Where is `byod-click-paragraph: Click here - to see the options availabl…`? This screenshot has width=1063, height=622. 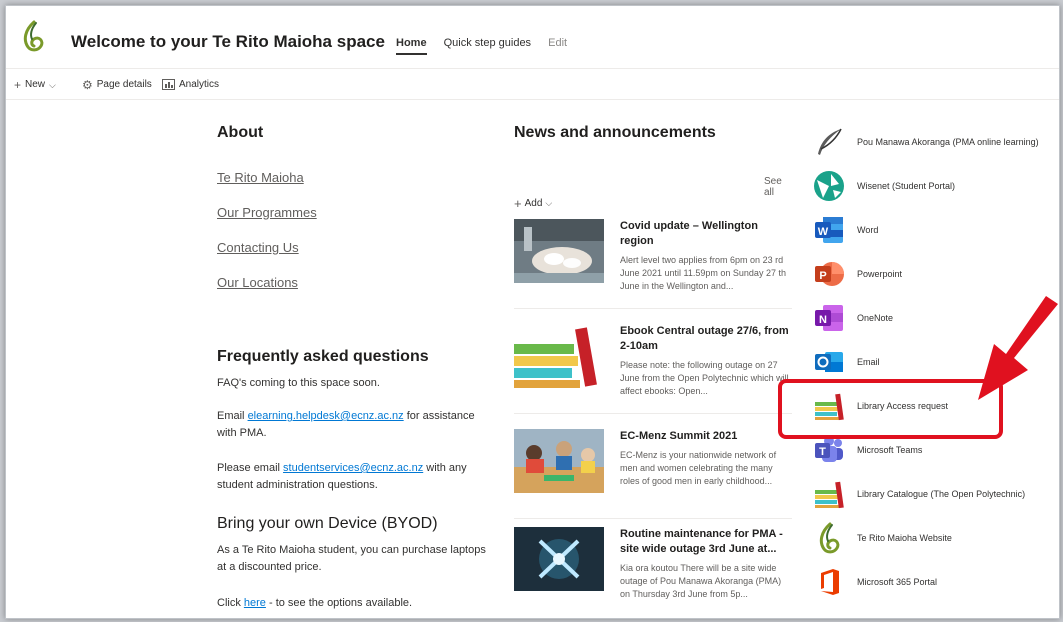 byod-click-paragraph: Click here - to see the options availabl… is located at coordinates (357, 603).